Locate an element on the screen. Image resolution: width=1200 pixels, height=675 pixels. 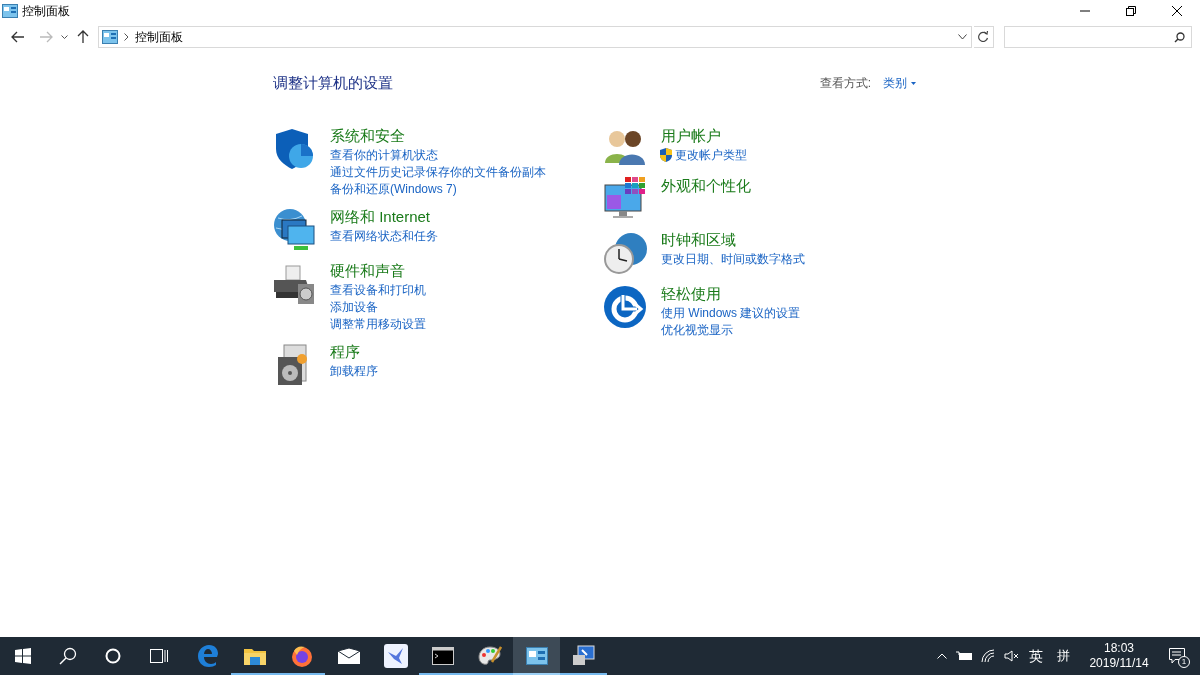
folder-icon is located at coordinates (254, 656).